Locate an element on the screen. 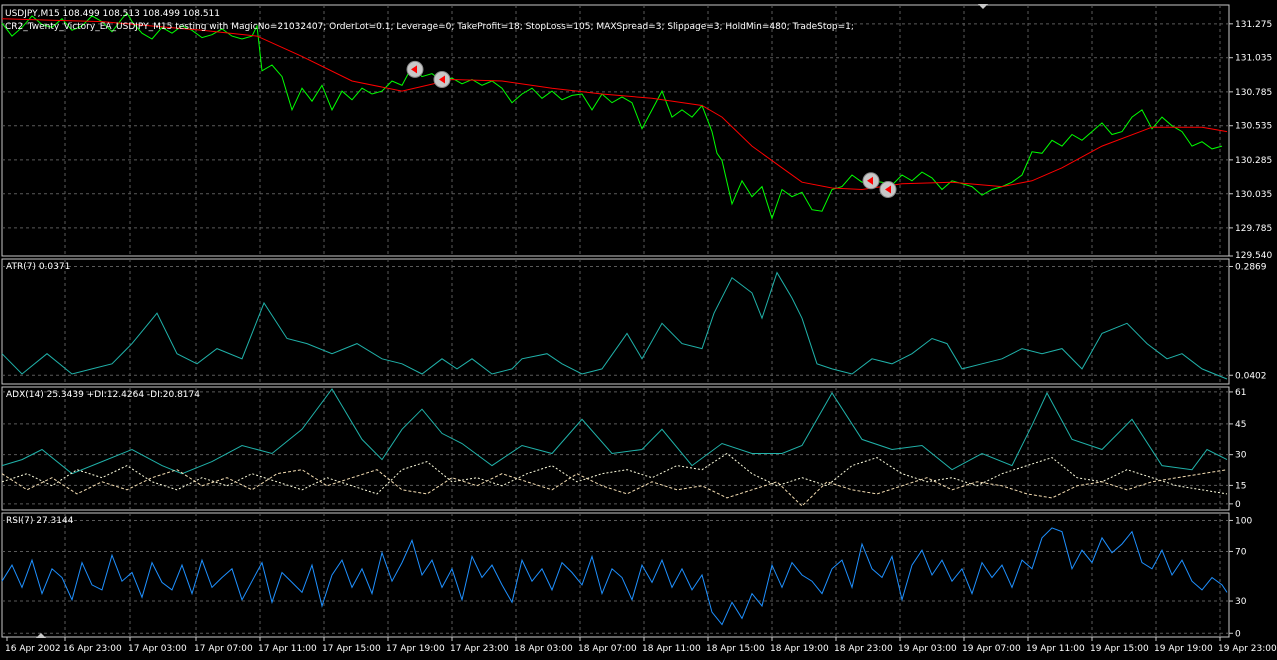 Image resolution: width=1277 pixels, height=660 pixels. adx-series-adx-14--line is located at coordinates (614, 431).